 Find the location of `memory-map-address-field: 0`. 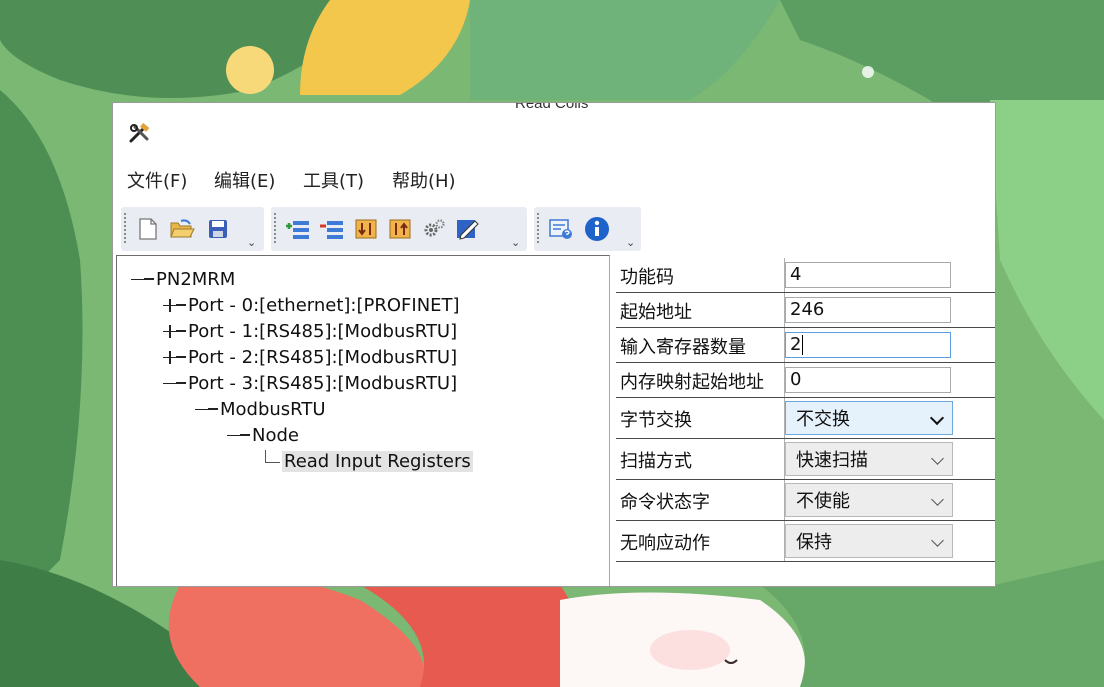

memory-map-address-field: 0 is located at coordinates (868, 380).